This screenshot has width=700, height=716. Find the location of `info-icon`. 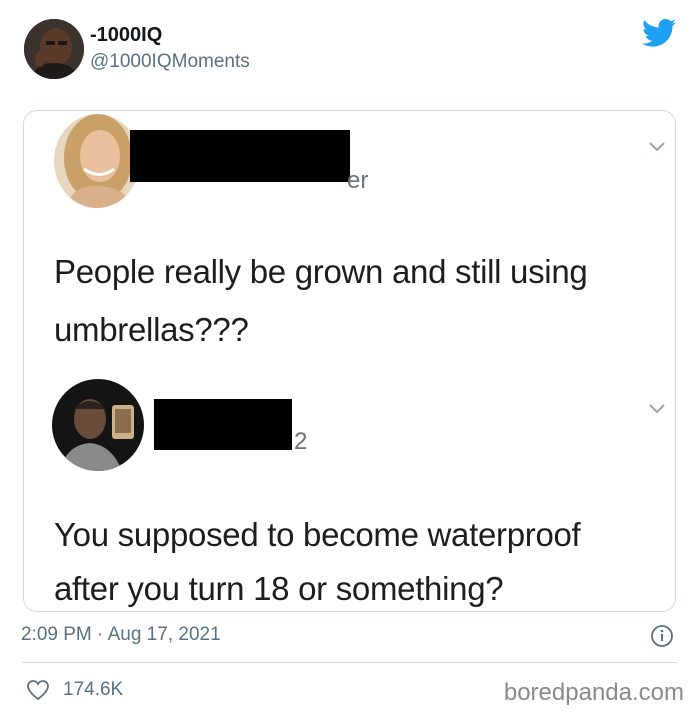

info-icon is located at coordinates (662, 636).